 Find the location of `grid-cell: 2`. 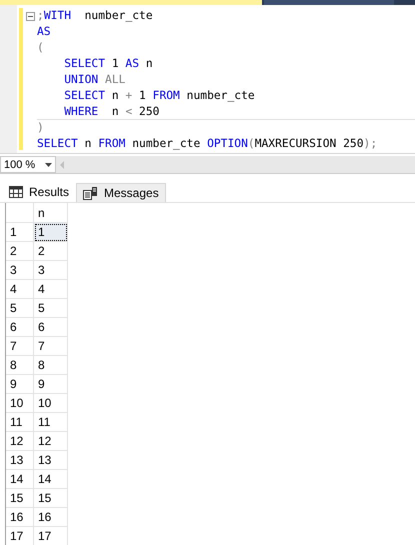

grid-cell: 2 is located at coordinates (51, 251).